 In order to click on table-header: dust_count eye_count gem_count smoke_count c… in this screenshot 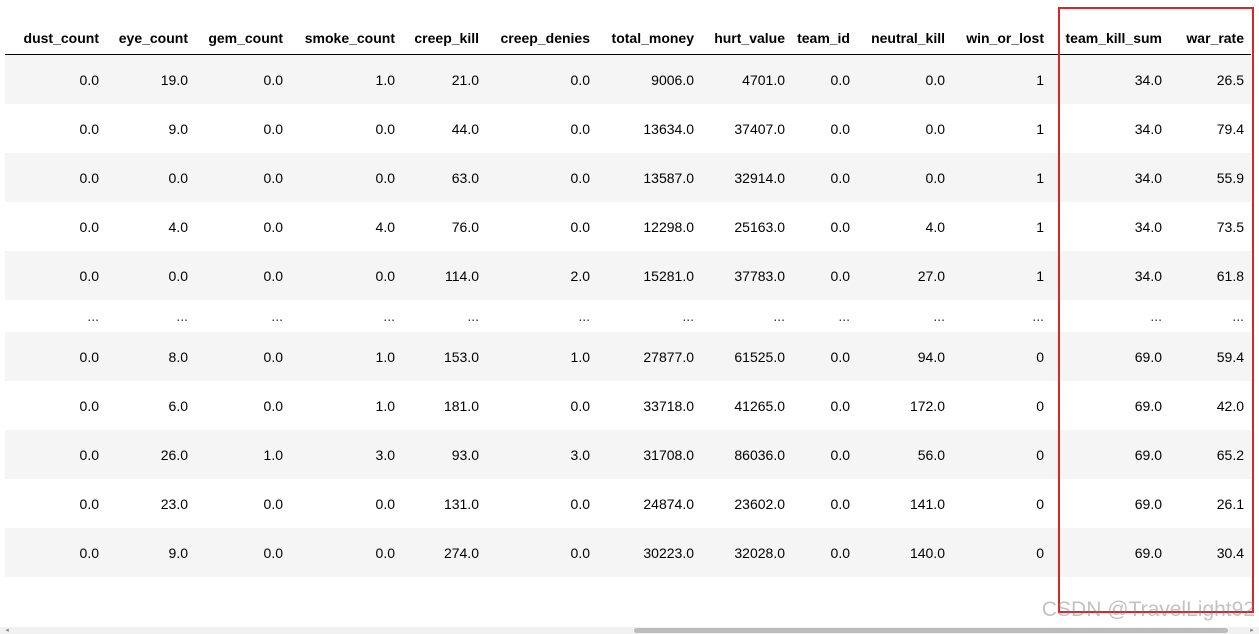, I will do `click(628, 38)`.